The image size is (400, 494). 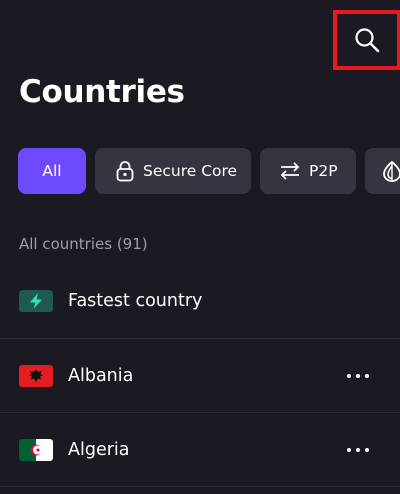 I want to click on search-icon, so click(x=367, y=40).